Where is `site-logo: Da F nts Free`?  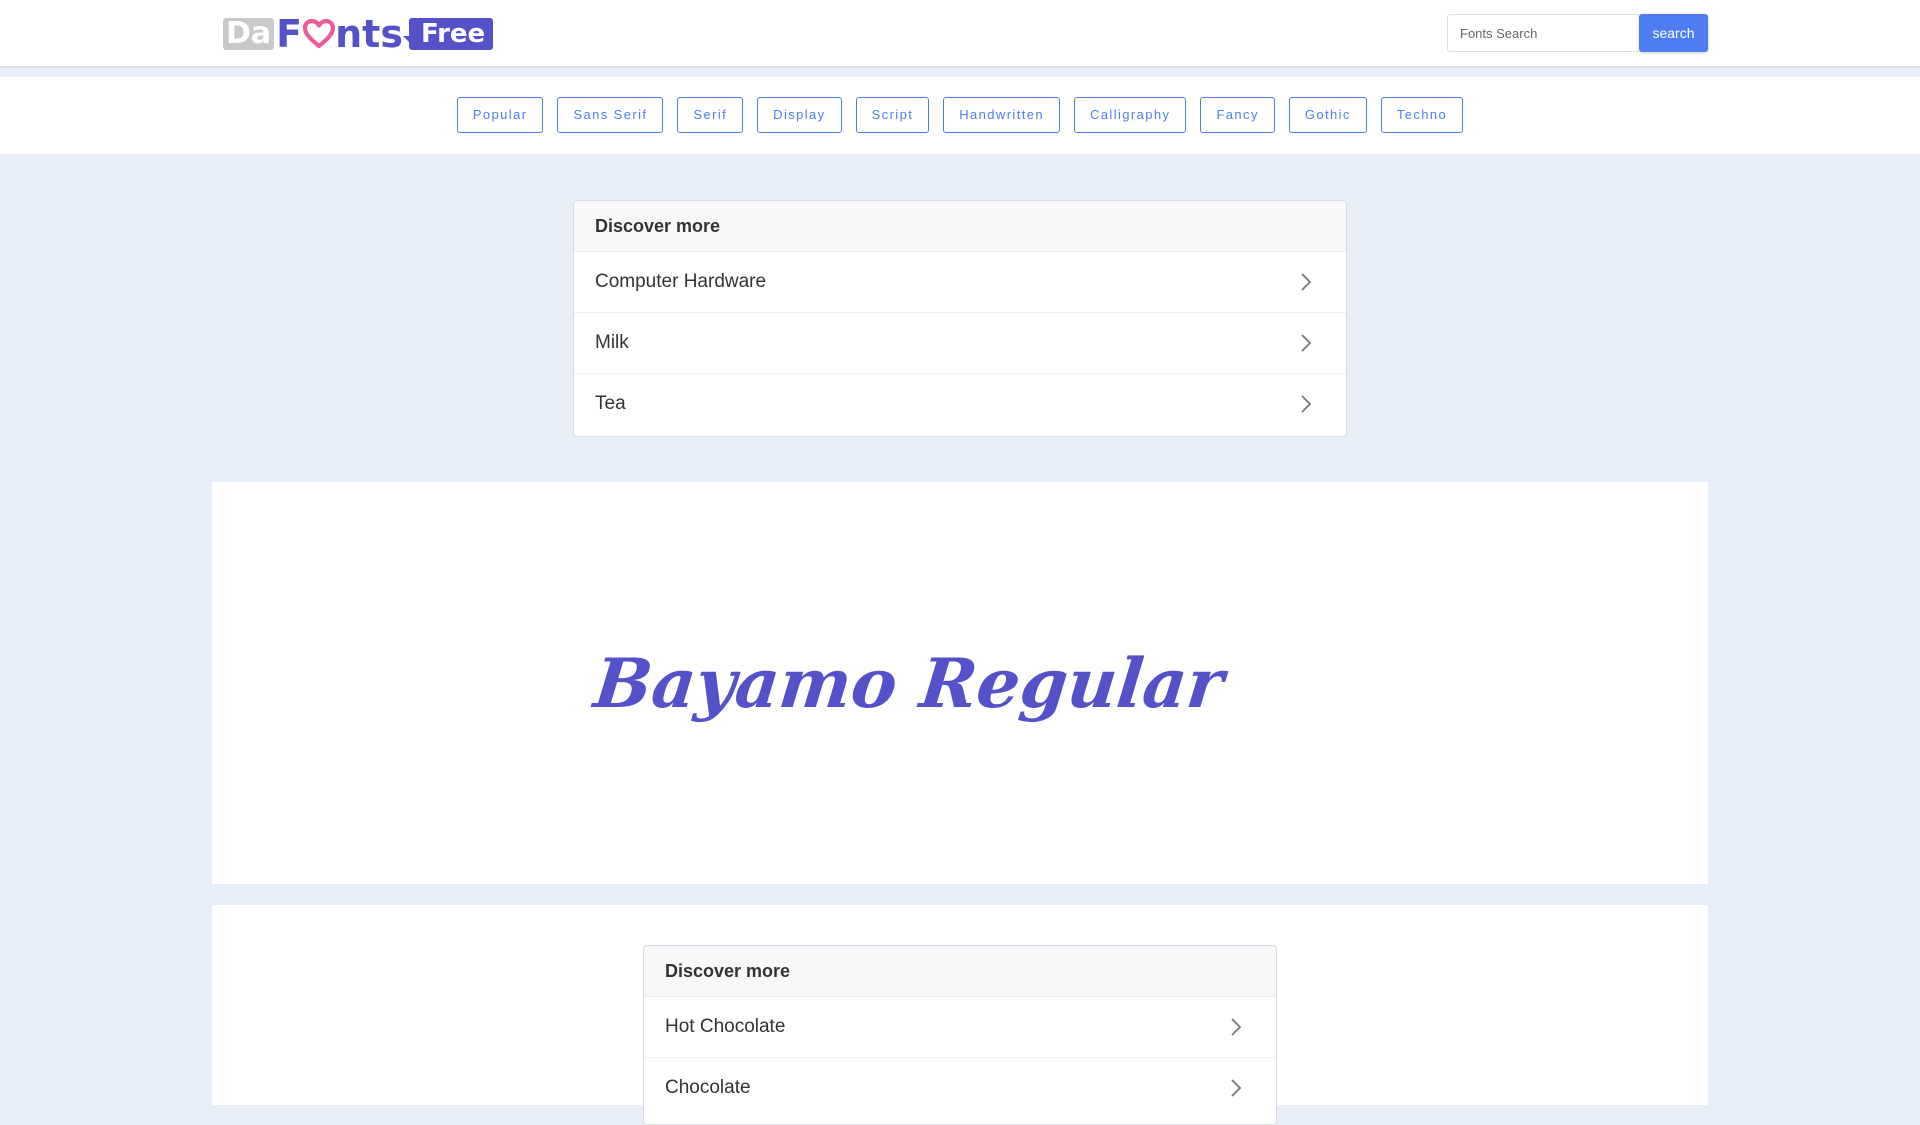 site-logo: Da F nts Free is located at coordinates (358, 34).